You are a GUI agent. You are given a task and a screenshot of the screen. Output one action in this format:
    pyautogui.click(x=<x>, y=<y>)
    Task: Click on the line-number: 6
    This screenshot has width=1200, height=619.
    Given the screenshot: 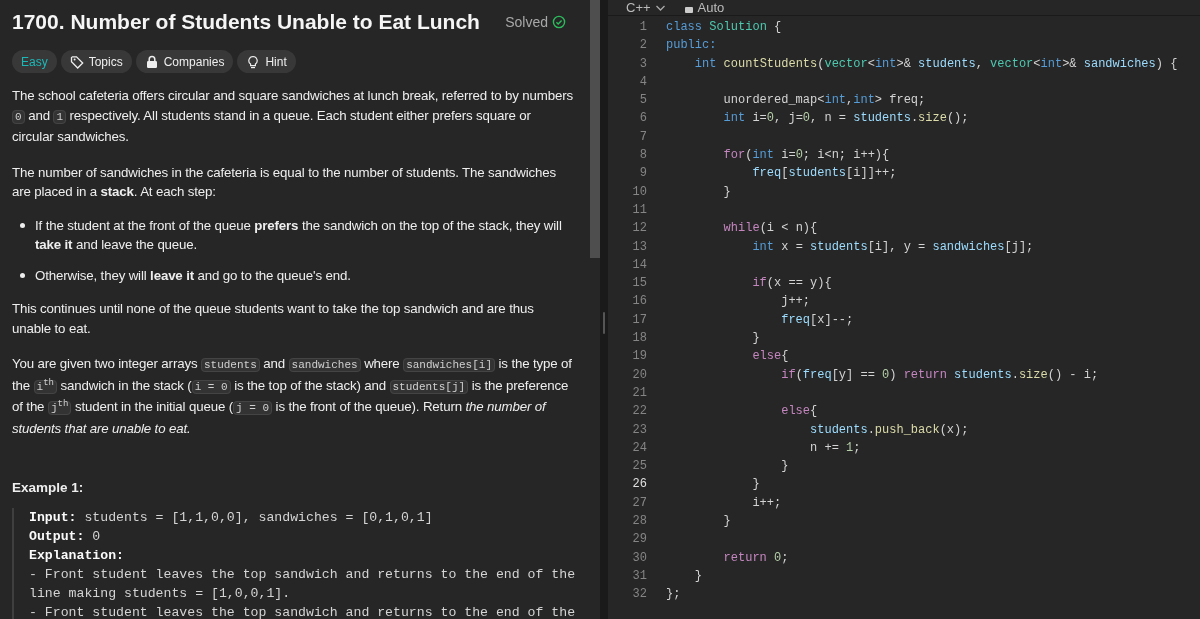 What is the action you would take?
    pyautogui.click(x=642, y=119)
    